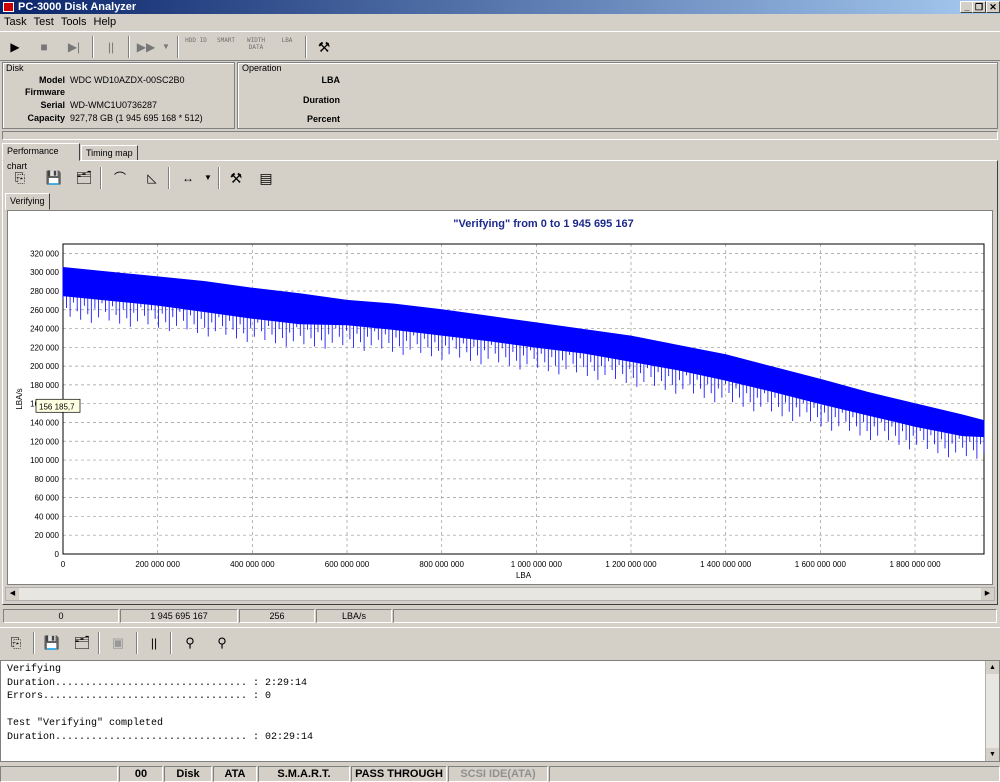  What do you see at coordinates (235, 774) in the screenshot?
I see `statusbar-ata: ATA` at bounding box center [235, 774].